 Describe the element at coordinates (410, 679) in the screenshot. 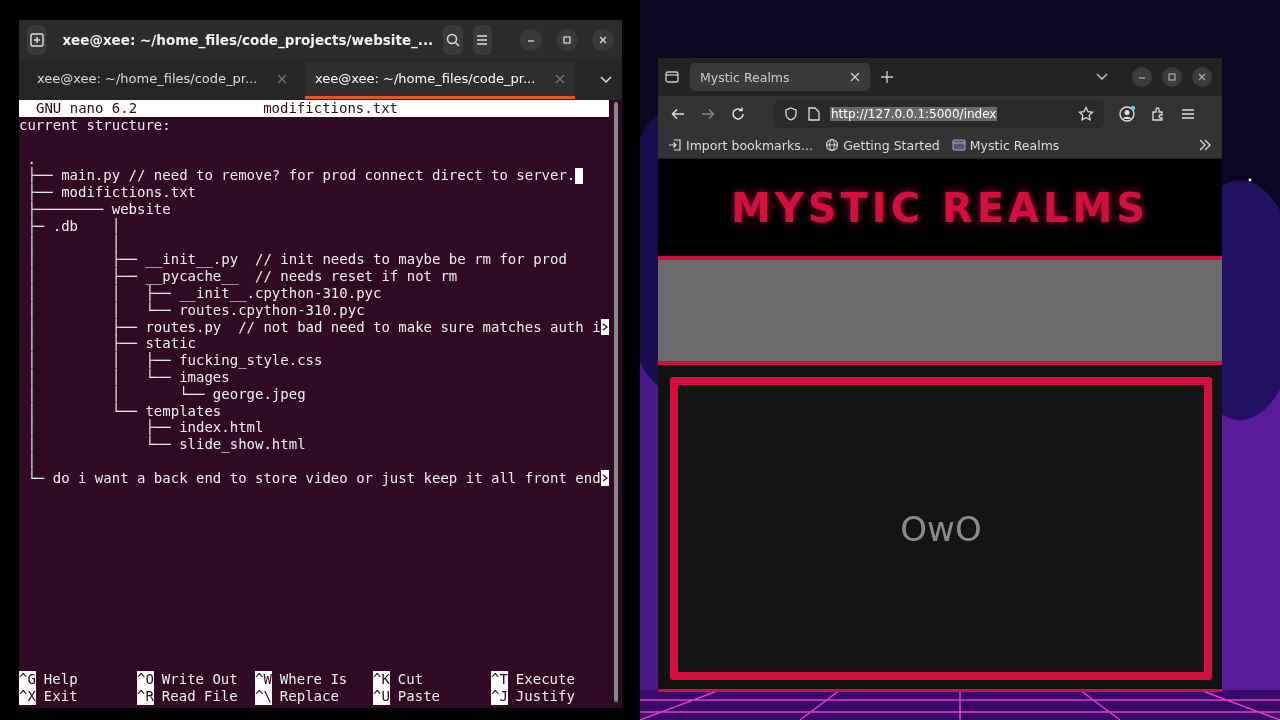

I see `shortcut-label: Cut` at that location.